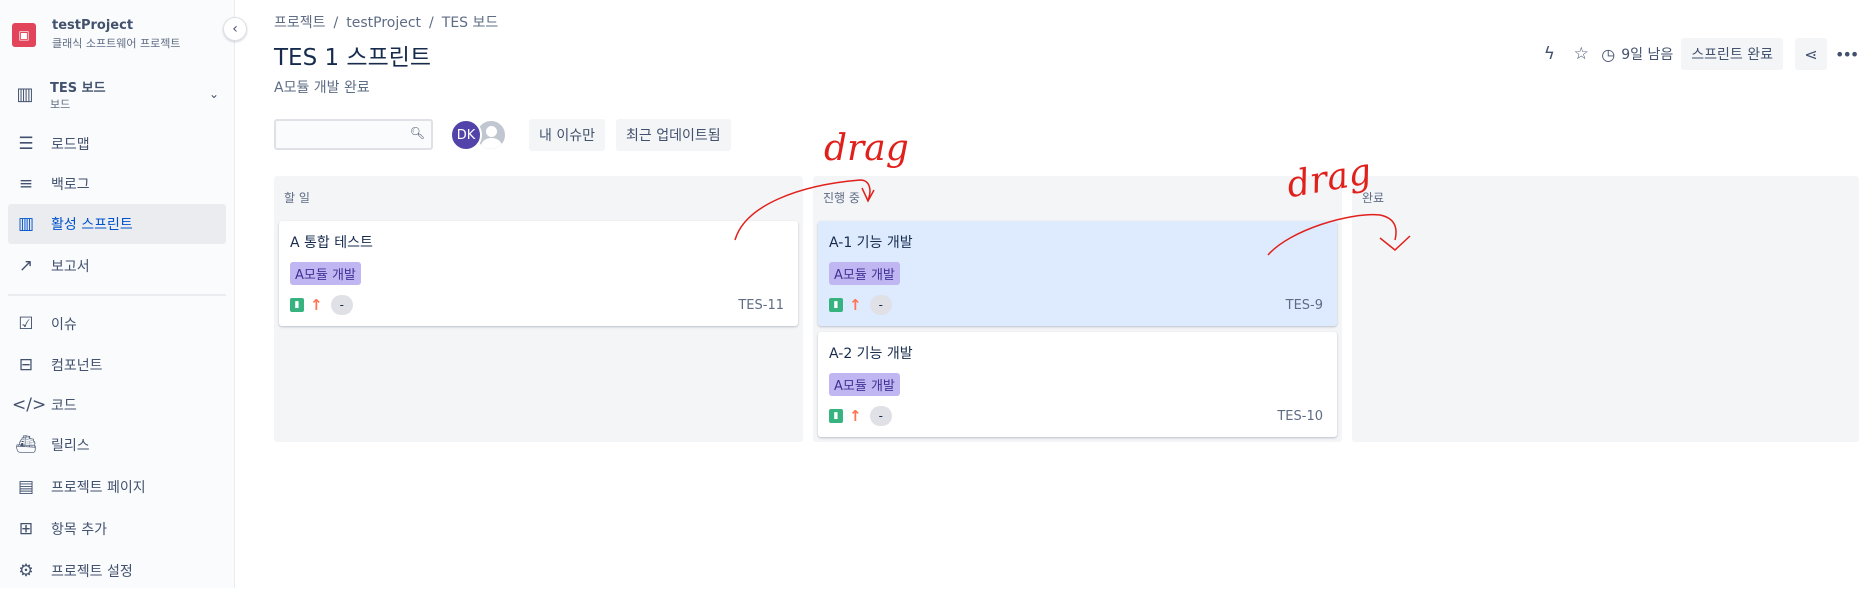 This screenshot has width=1859, height=591. Describe the element at coordinates (1373, 198) in the screenshot. I see `column-title: 완료` at that location.